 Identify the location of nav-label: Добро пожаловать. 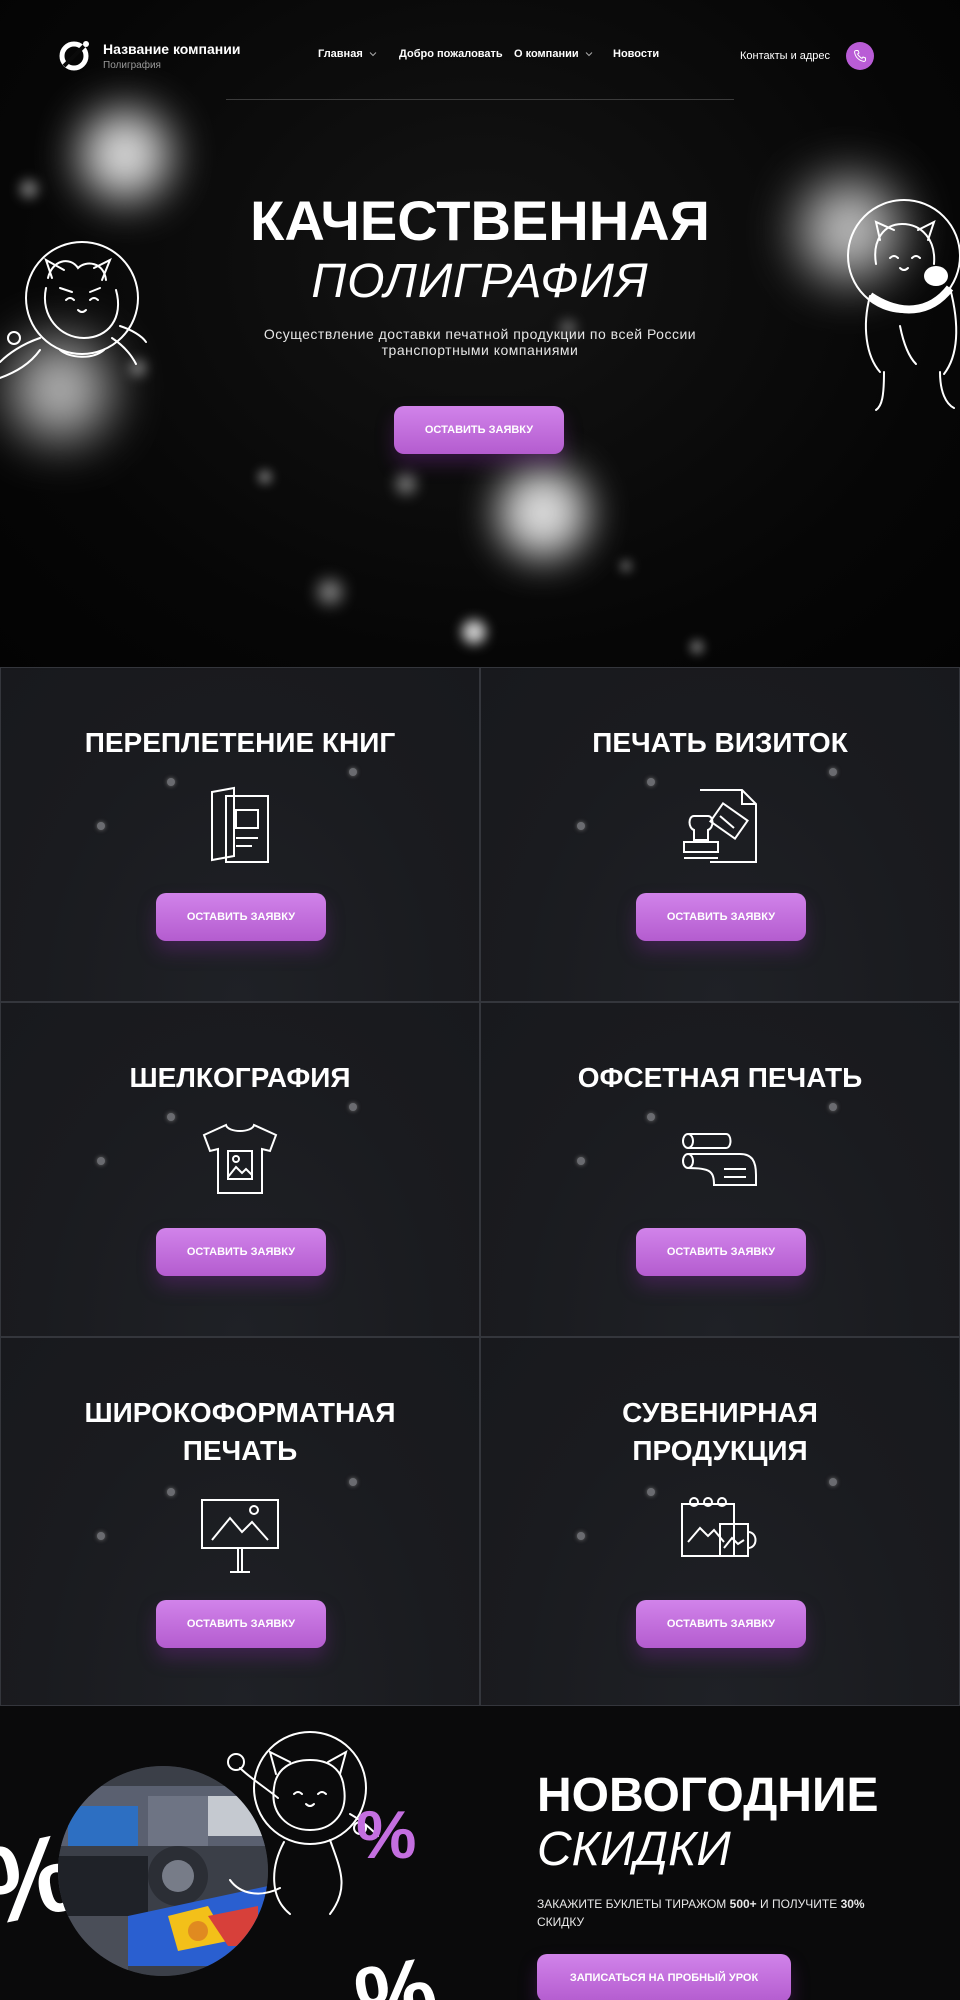
(451, 54).